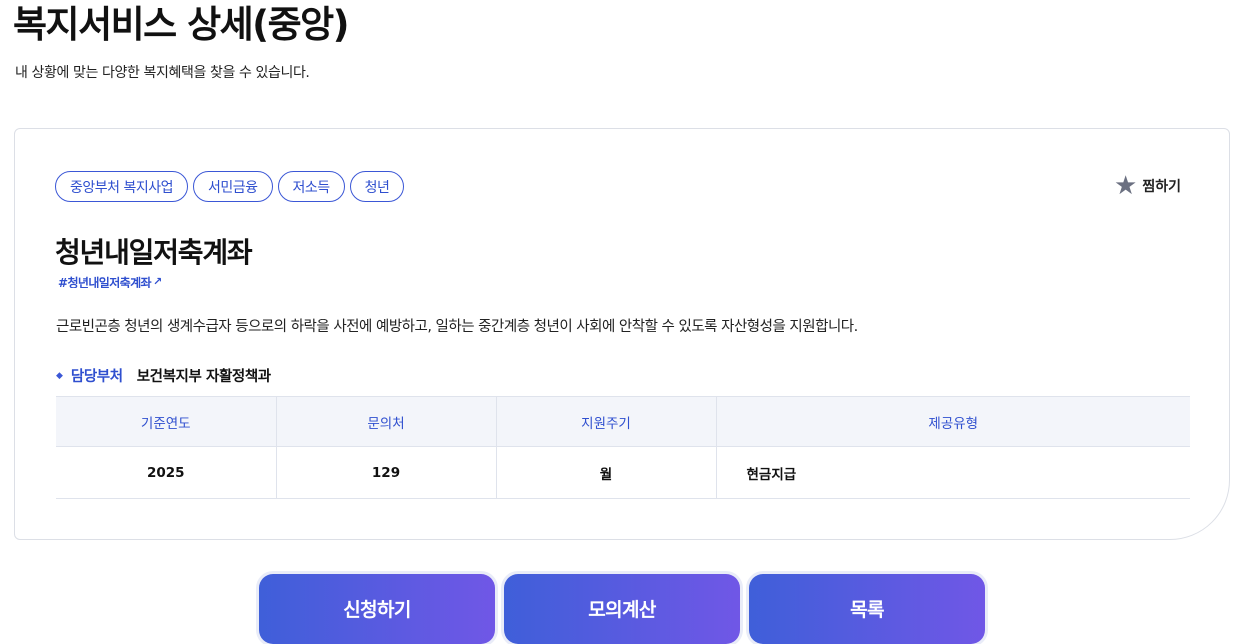 This screenshot has height=644, width=1239. Describe the element at coordinates (181, 24) in the screenshot. I see `page-title: 복지서비스 상세(중앙)` at that location.